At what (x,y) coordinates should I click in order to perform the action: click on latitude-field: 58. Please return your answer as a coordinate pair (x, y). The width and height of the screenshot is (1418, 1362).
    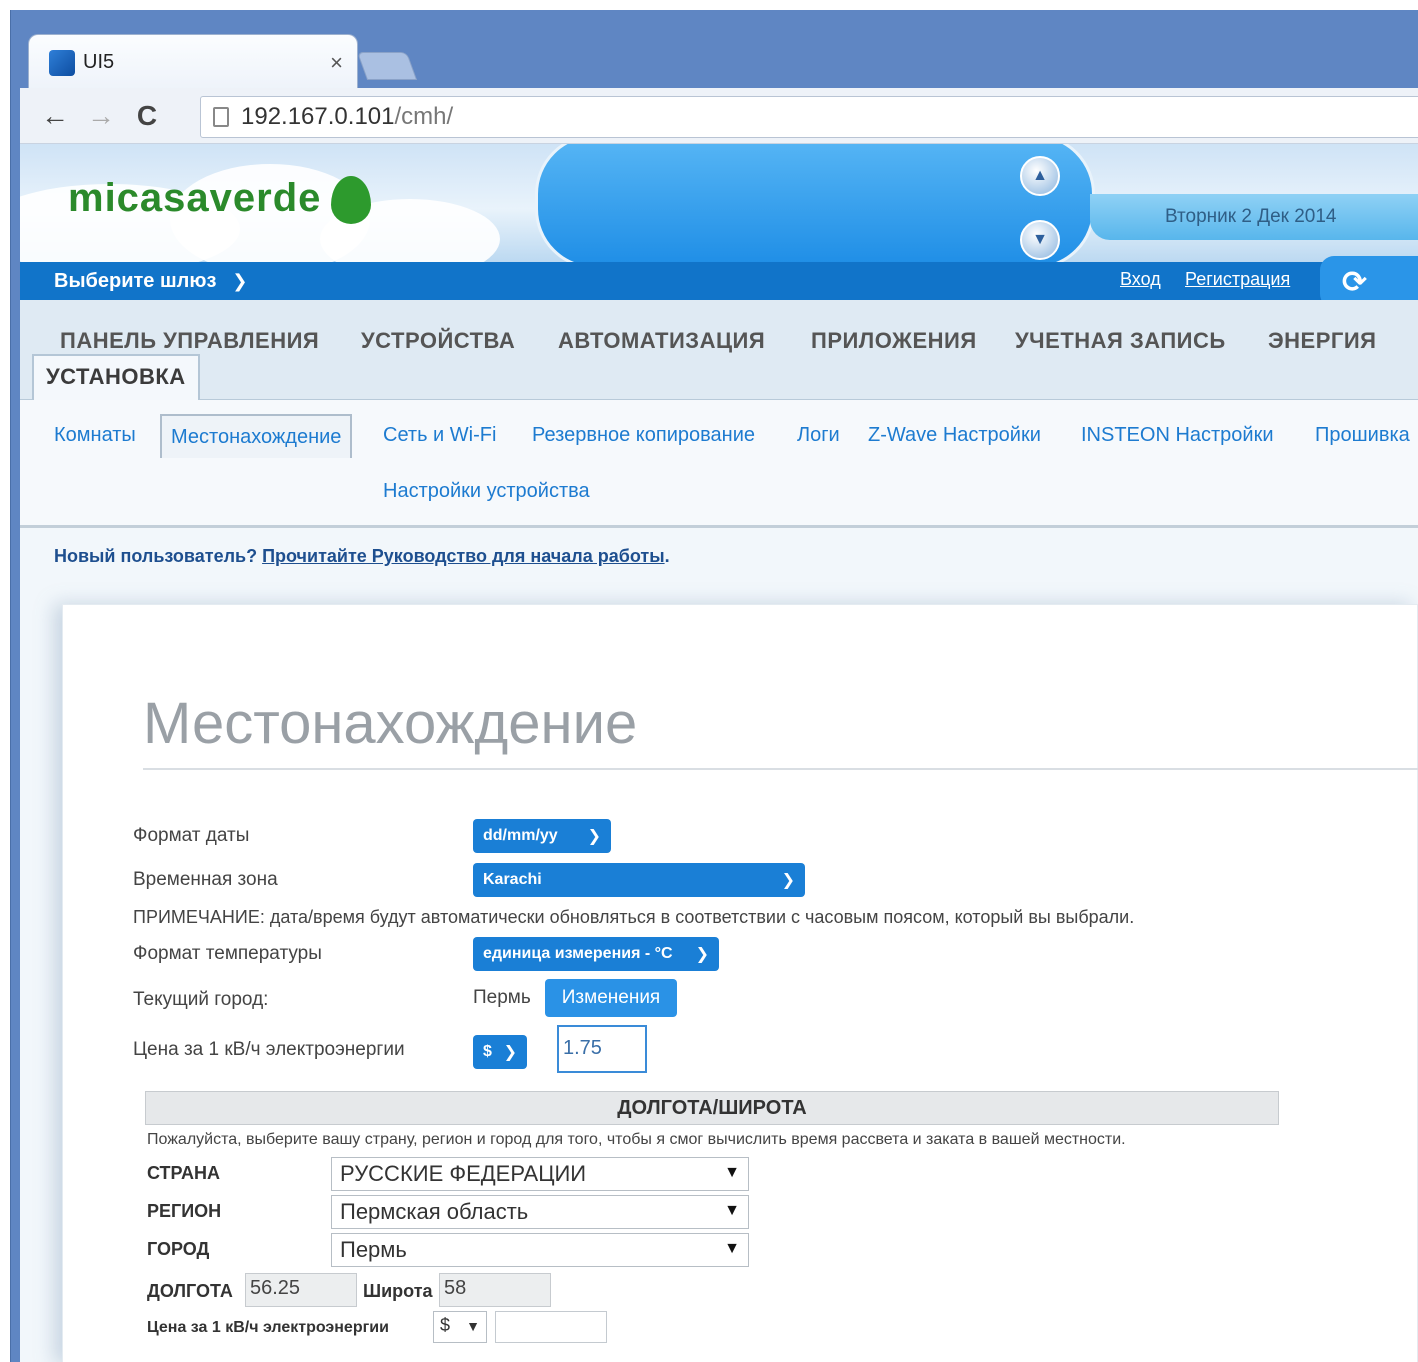
    Looking at the image, I should click on (495, 1290).